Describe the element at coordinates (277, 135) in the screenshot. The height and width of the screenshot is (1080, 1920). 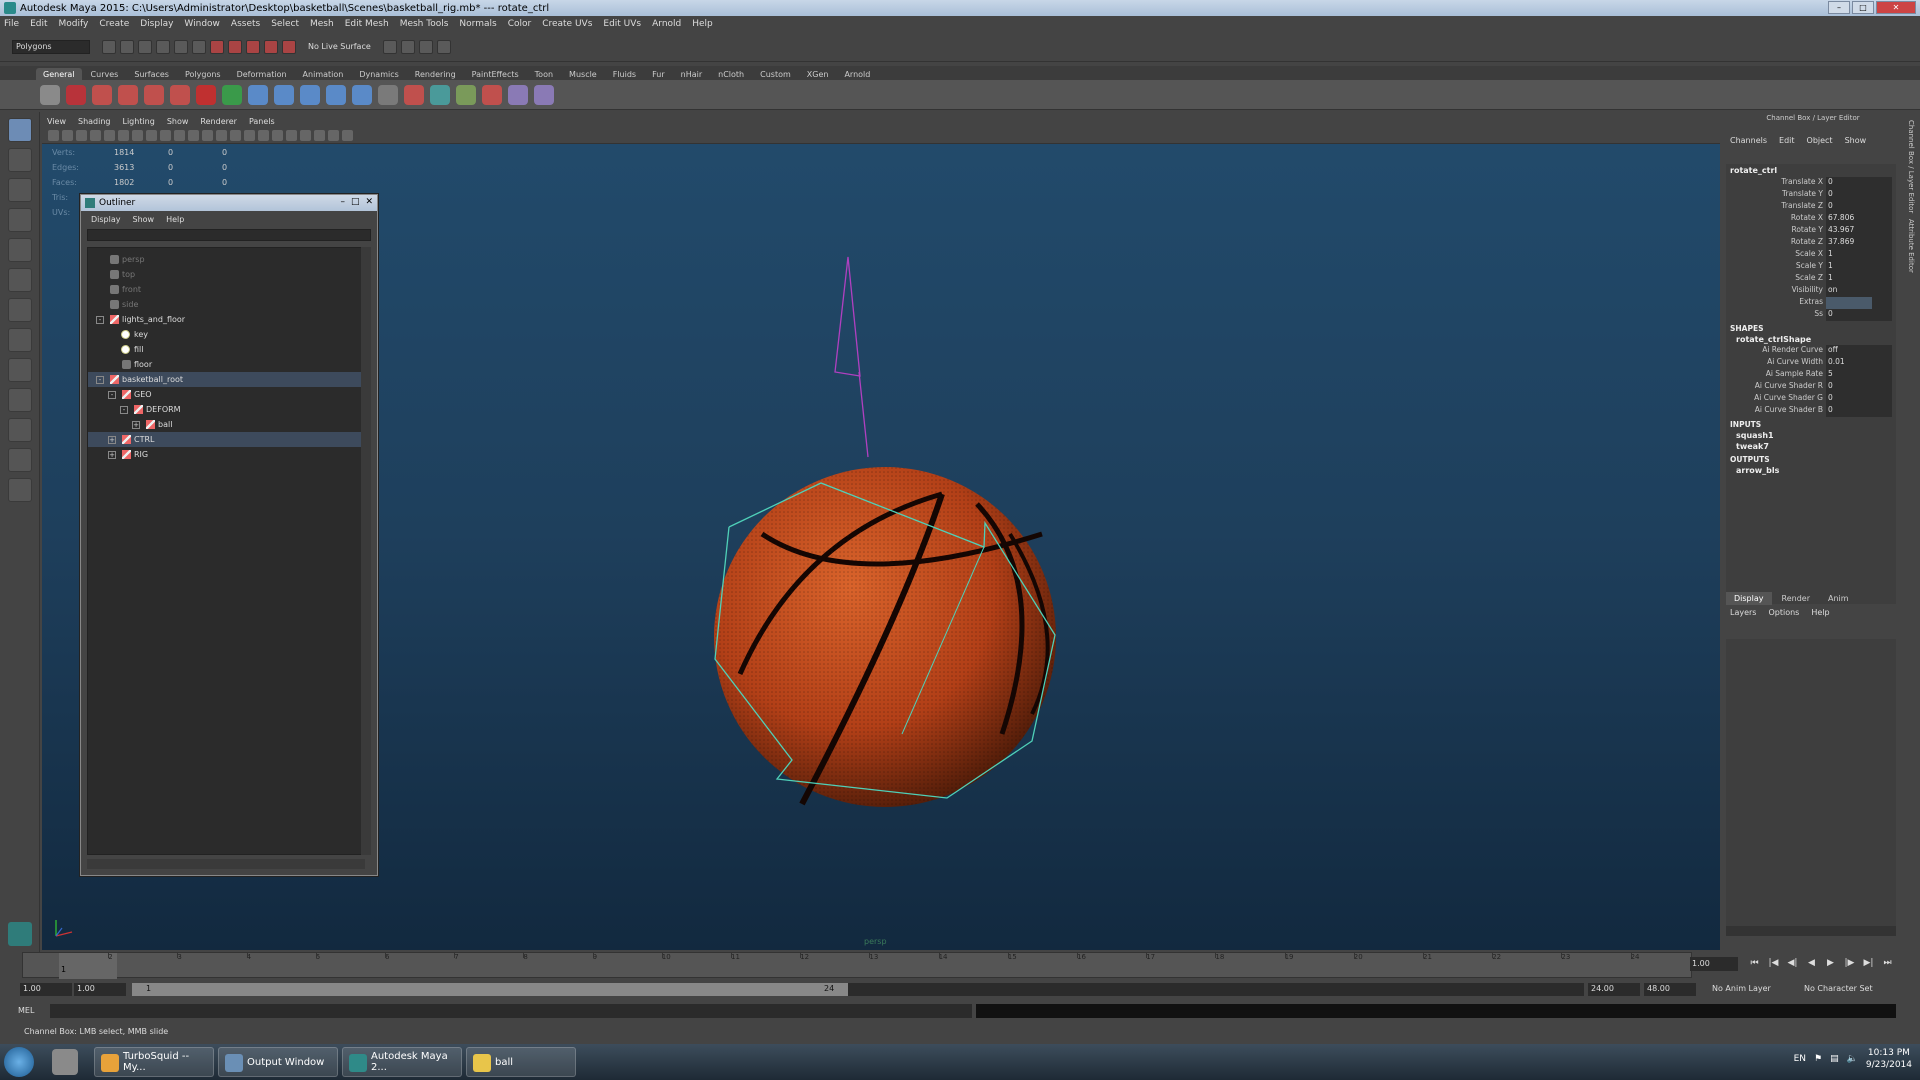
I see `shadows-icon` at that location.